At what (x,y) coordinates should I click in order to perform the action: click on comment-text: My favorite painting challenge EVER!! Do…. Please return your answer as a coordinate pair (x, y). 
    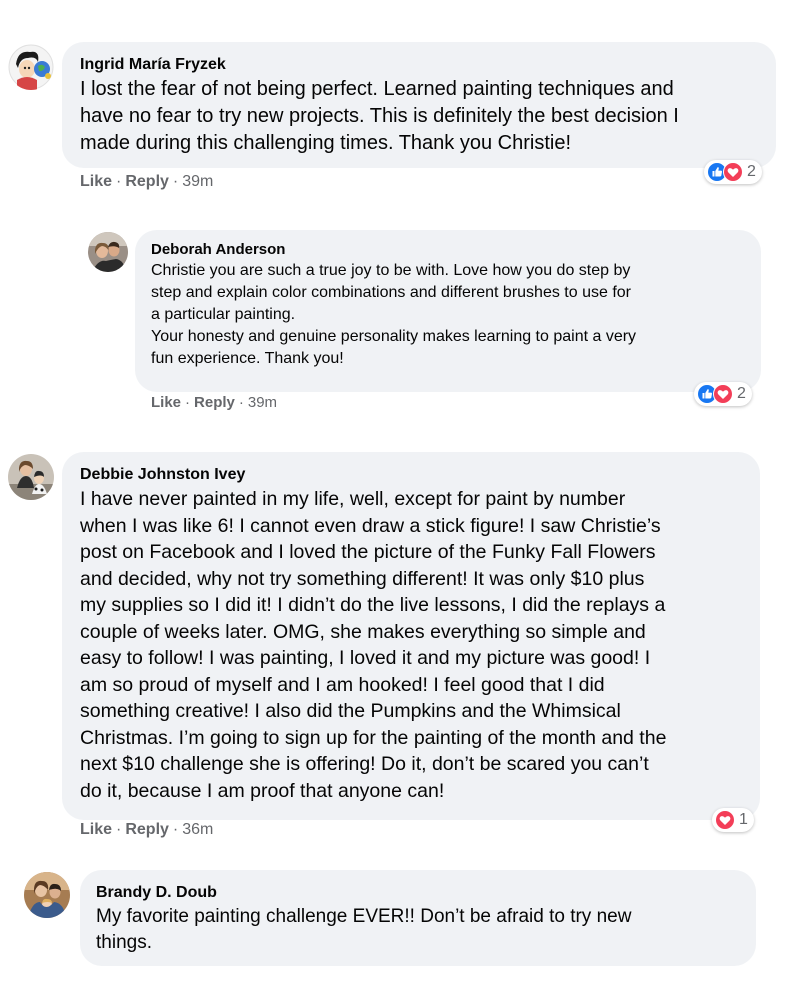
    Looking at the image, I should click on (364, 929).